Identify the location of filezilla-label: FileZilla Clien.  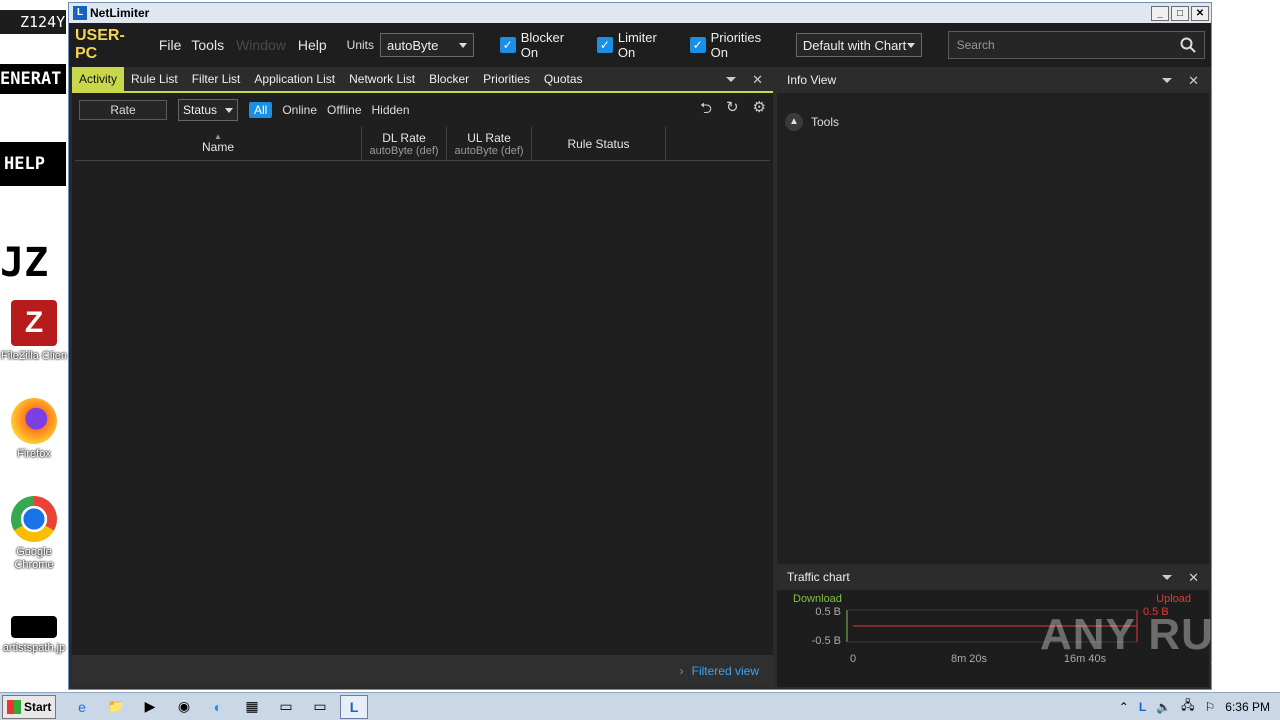
(34, 356).